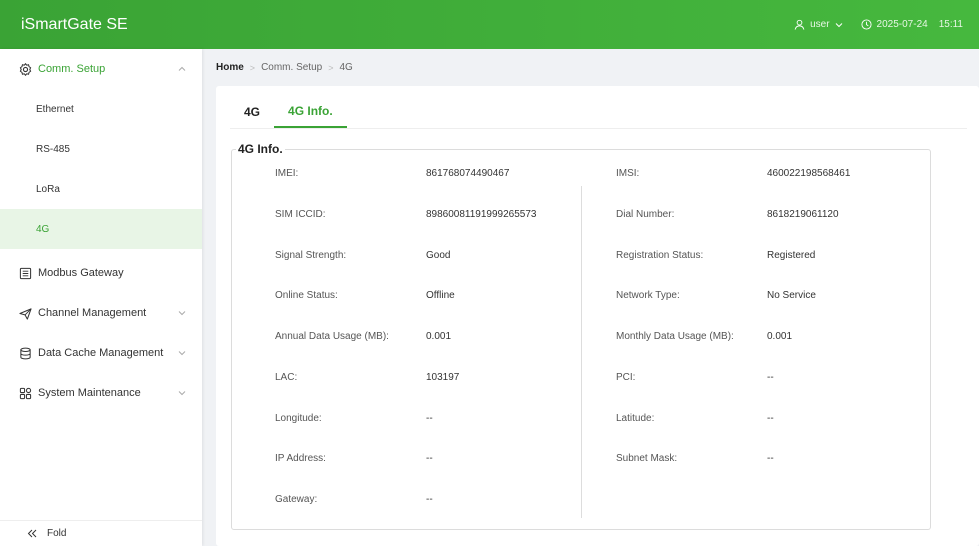 The height and width of the screenshot is (546, 979). I want to click on document-icon, so click(25, 273).